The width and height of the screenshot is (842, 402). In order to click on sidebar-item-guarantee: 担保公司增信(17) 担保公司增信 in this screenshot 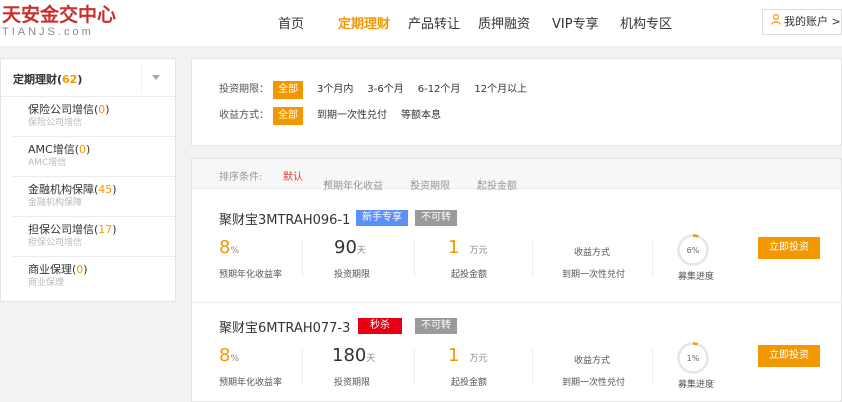, I will do `click(94, 237)`.